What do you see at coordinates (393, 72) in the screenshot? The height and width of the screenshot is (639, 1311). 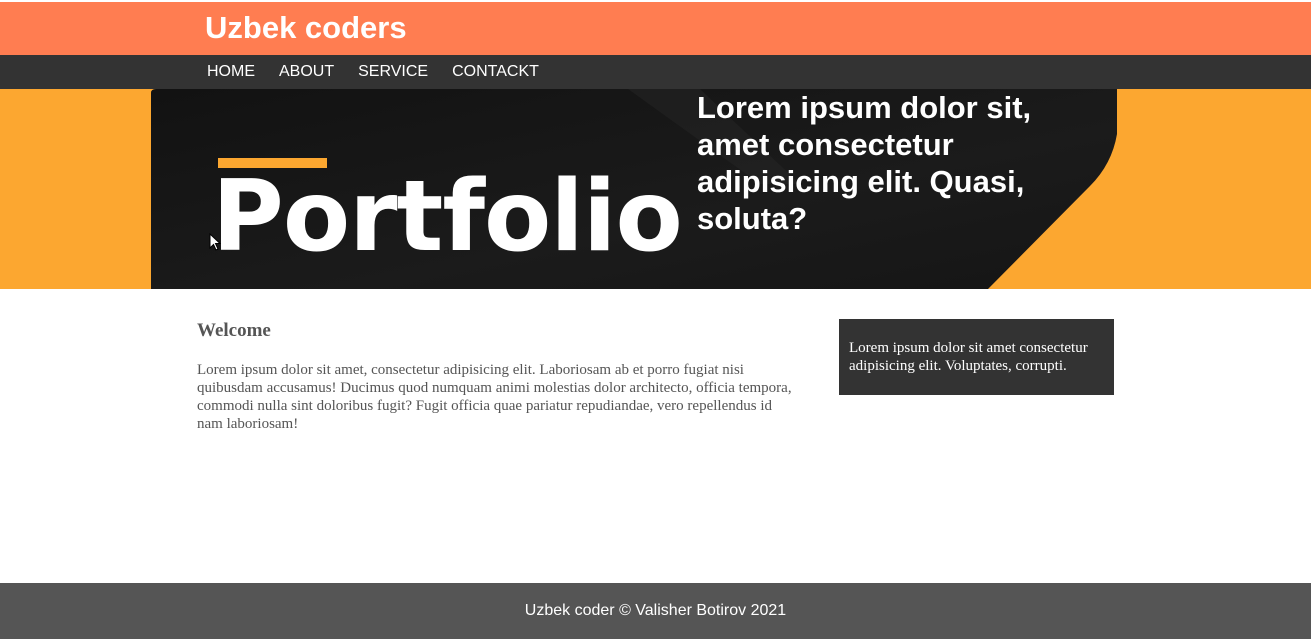 I see `nav-item-service: SERVICE` at bounding box center [393, 72].